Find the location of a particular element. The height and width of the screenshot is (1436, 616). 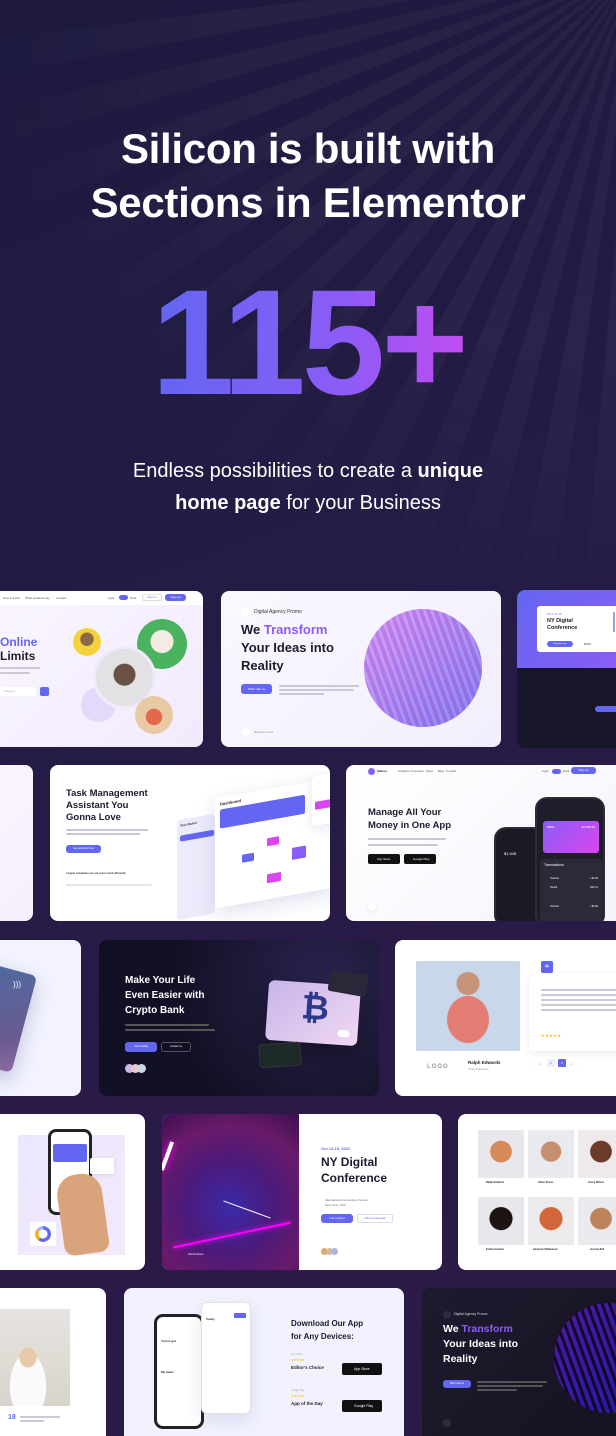

title-text: Reality is located at coordinates (460, 1359).